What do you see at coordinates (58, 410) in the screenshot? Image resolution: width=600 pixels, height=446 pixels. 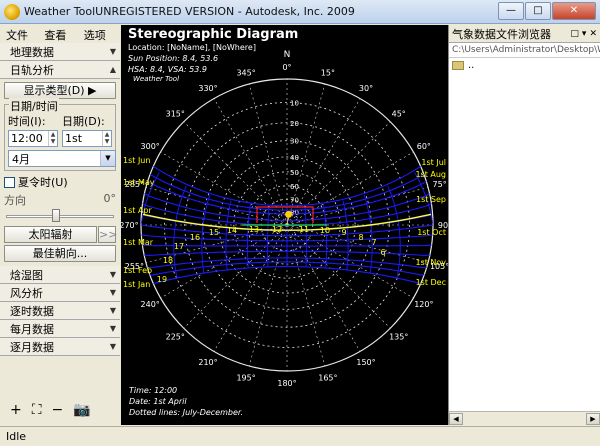 I see `zoom-out-icon: −` at bounding box center [58, 410].